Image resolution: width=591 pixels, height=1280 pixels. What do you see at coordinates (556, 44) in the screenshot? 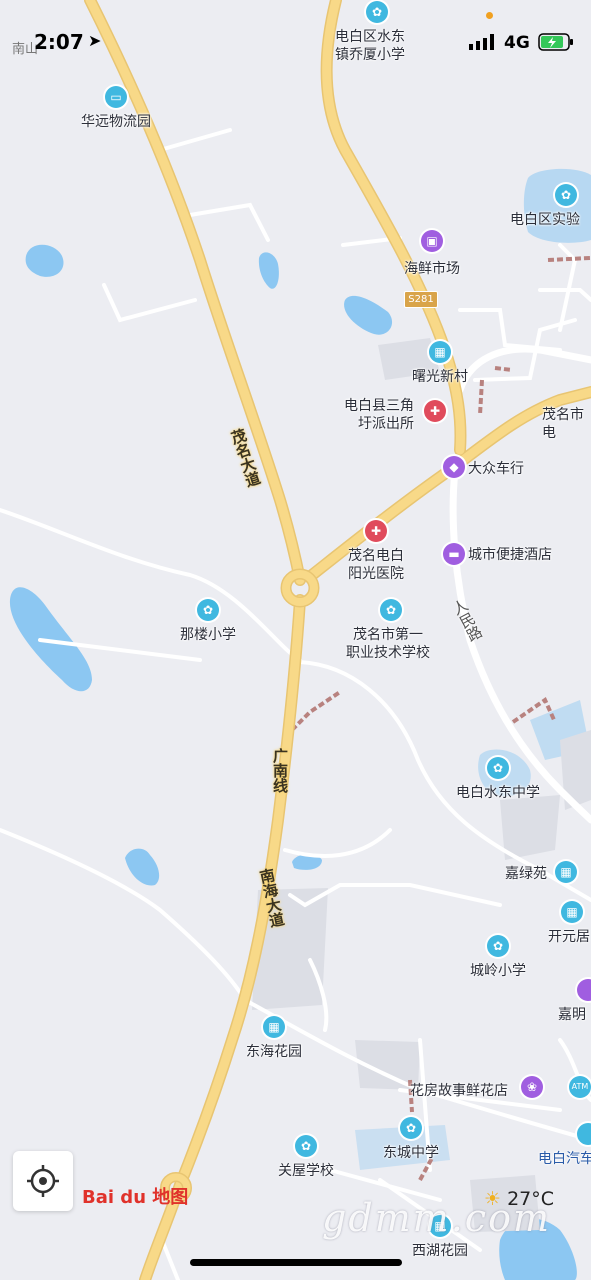
I see `battery-icon` at bounding box center [556, 44].